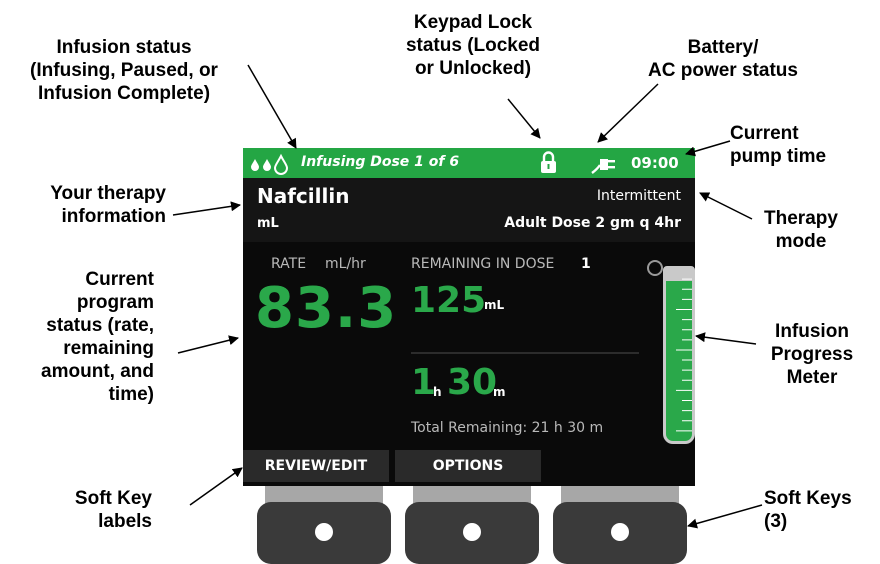 The width and height of the screenshot is (880, 564). I want to click on arrow-therapy-info, so click(206, 208).